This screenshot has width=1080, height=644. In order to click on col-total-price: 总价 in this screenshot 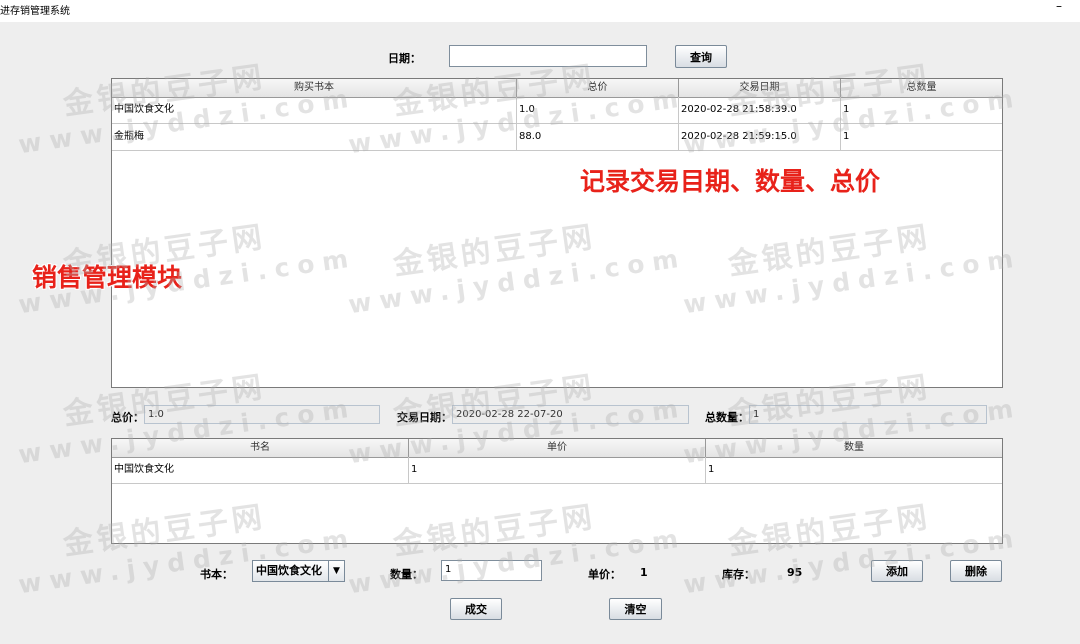, I will do `click(598, 88)`.